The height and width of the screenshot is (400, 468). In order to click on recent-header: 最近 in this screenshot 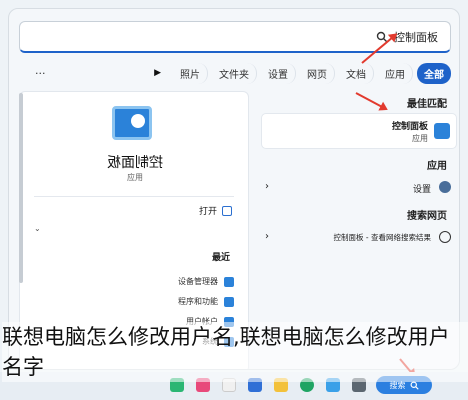, I will do `click(220, 258)`.